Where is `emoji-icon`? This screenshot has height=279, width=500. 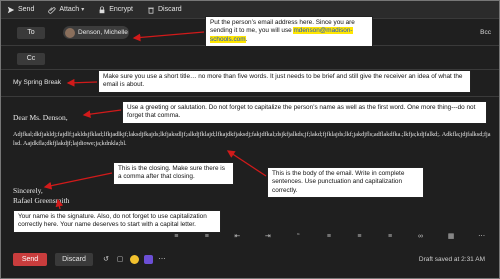 emoji-icon is located at coordinates (134, 259).